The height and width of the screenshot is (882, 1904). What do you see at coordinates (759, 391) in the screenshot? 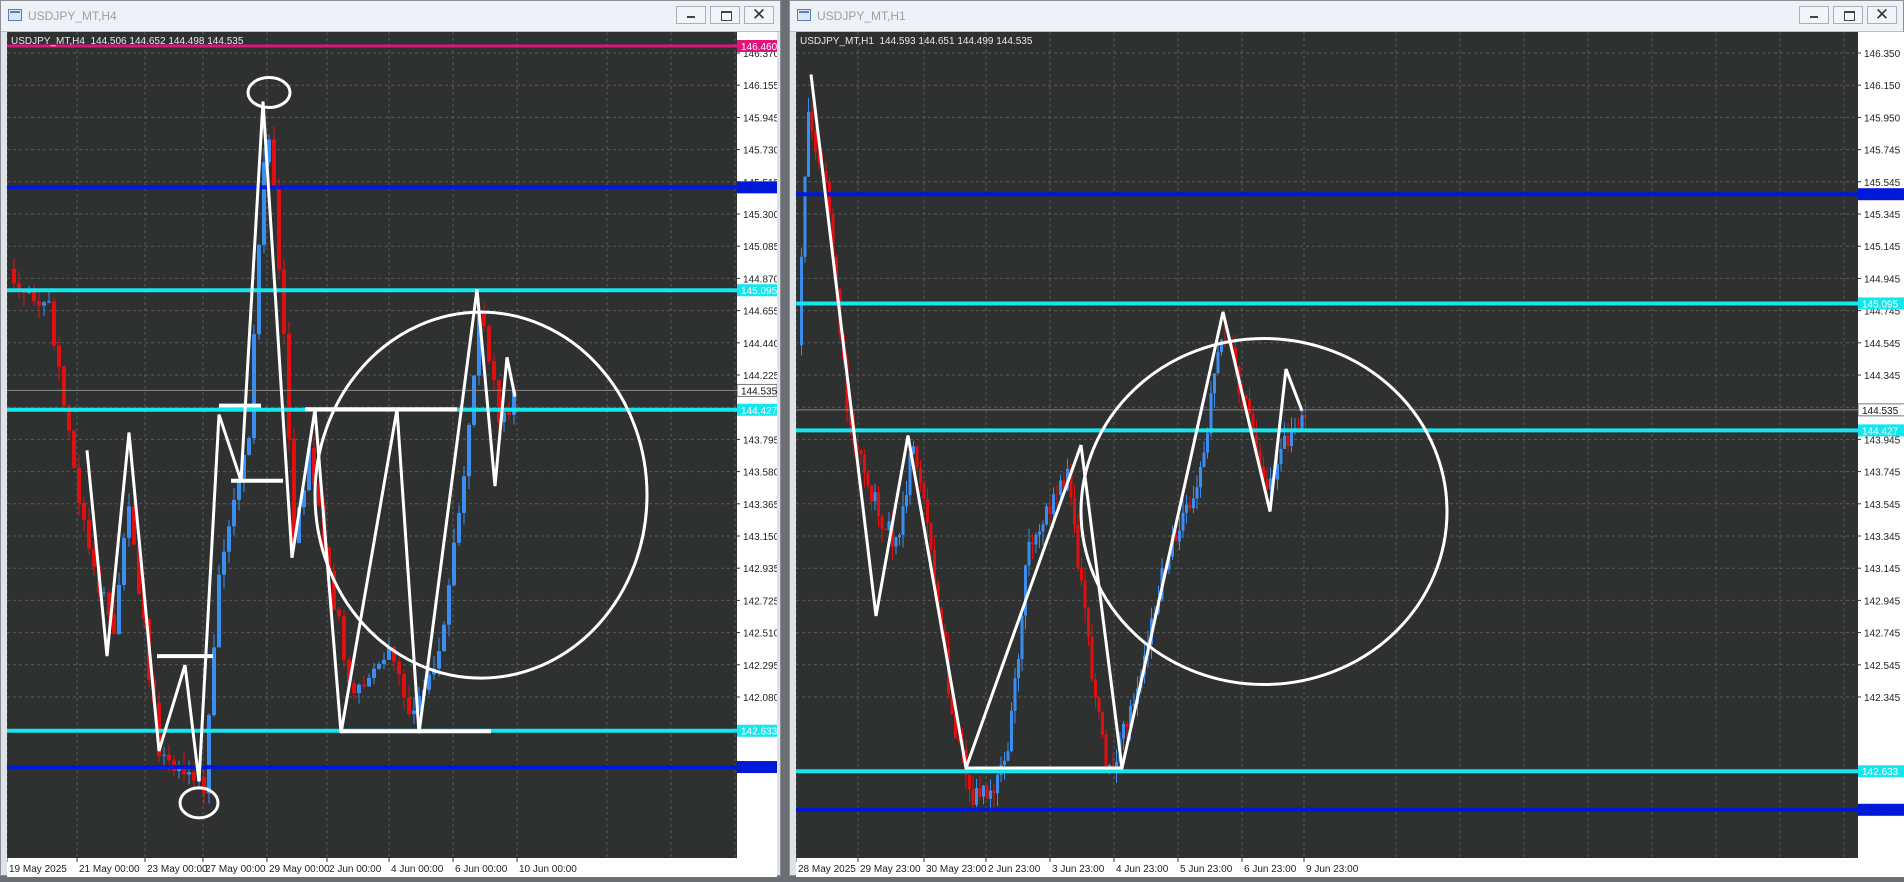
I see `current-price-label: 144.535` at bounding box center [759, 391].